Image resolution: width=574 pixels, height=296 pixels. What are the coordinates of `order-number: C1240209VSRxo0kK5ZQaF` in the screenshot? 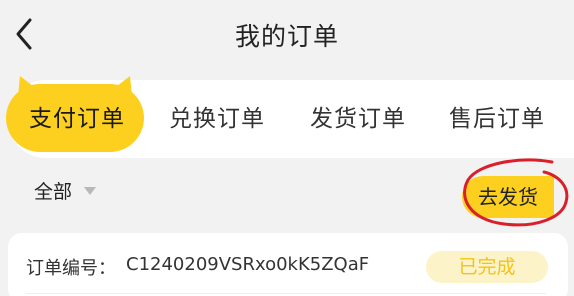 It's located at (248, 264).